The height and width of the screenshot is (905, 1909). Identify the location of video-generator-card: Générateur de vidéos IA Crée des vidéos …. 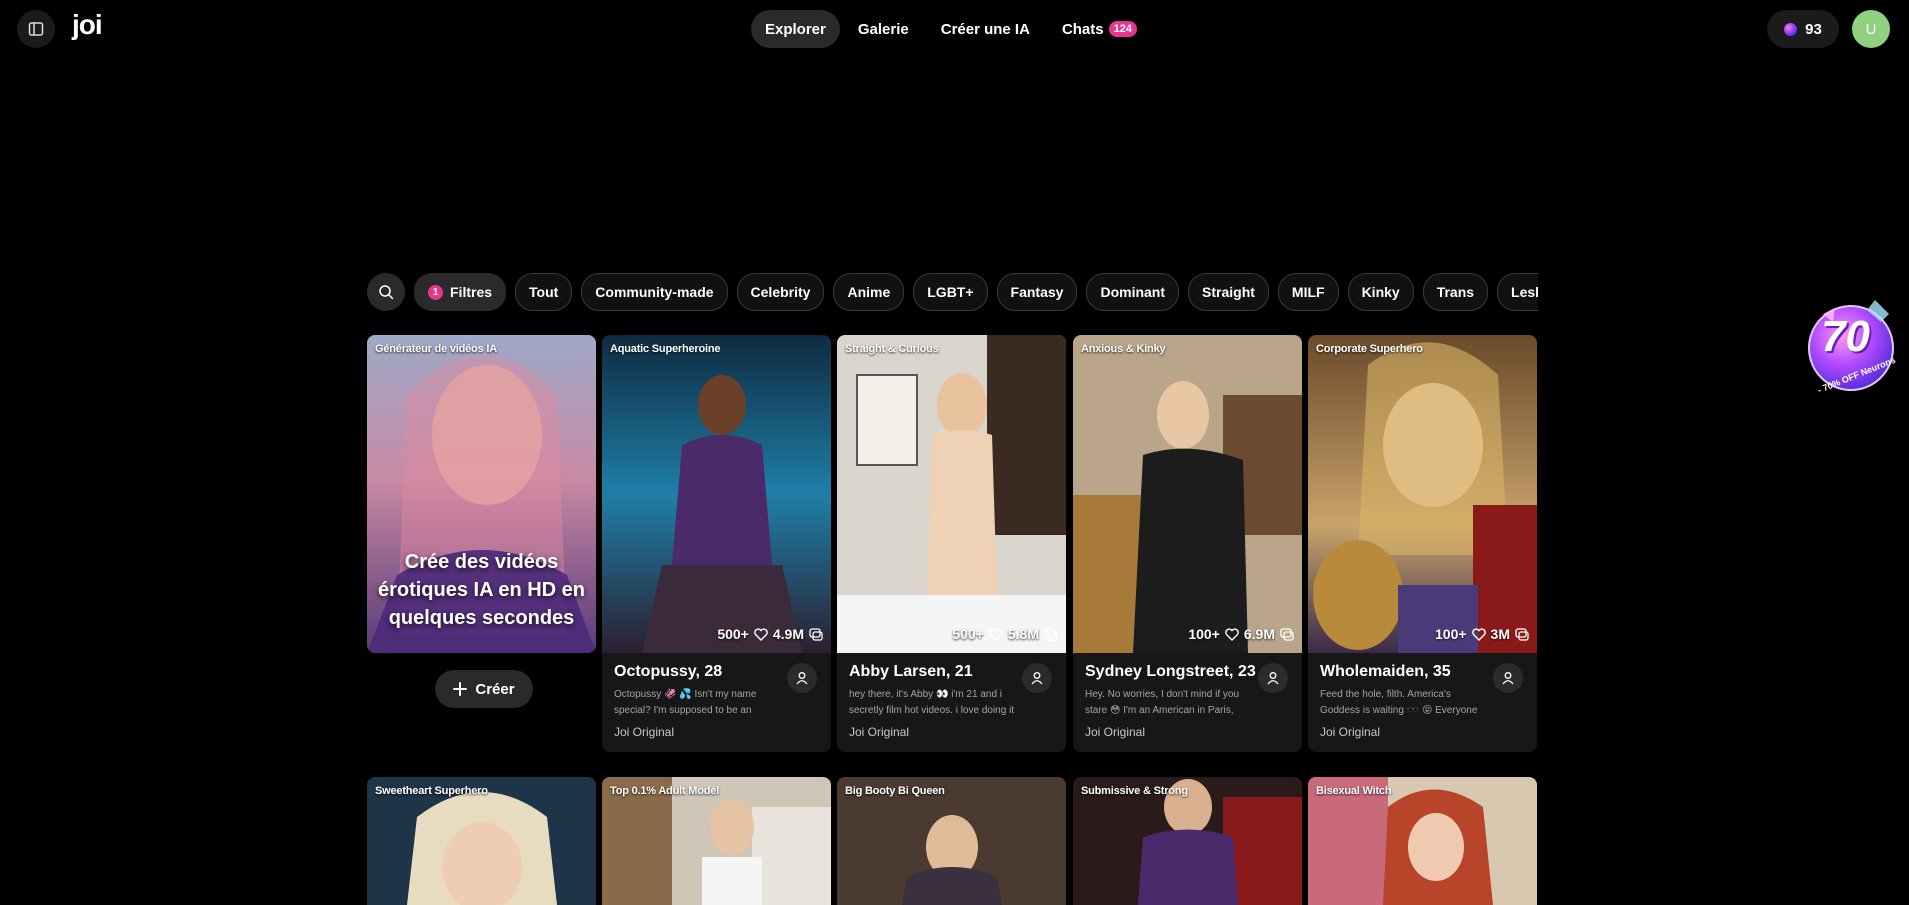
(481, 494).